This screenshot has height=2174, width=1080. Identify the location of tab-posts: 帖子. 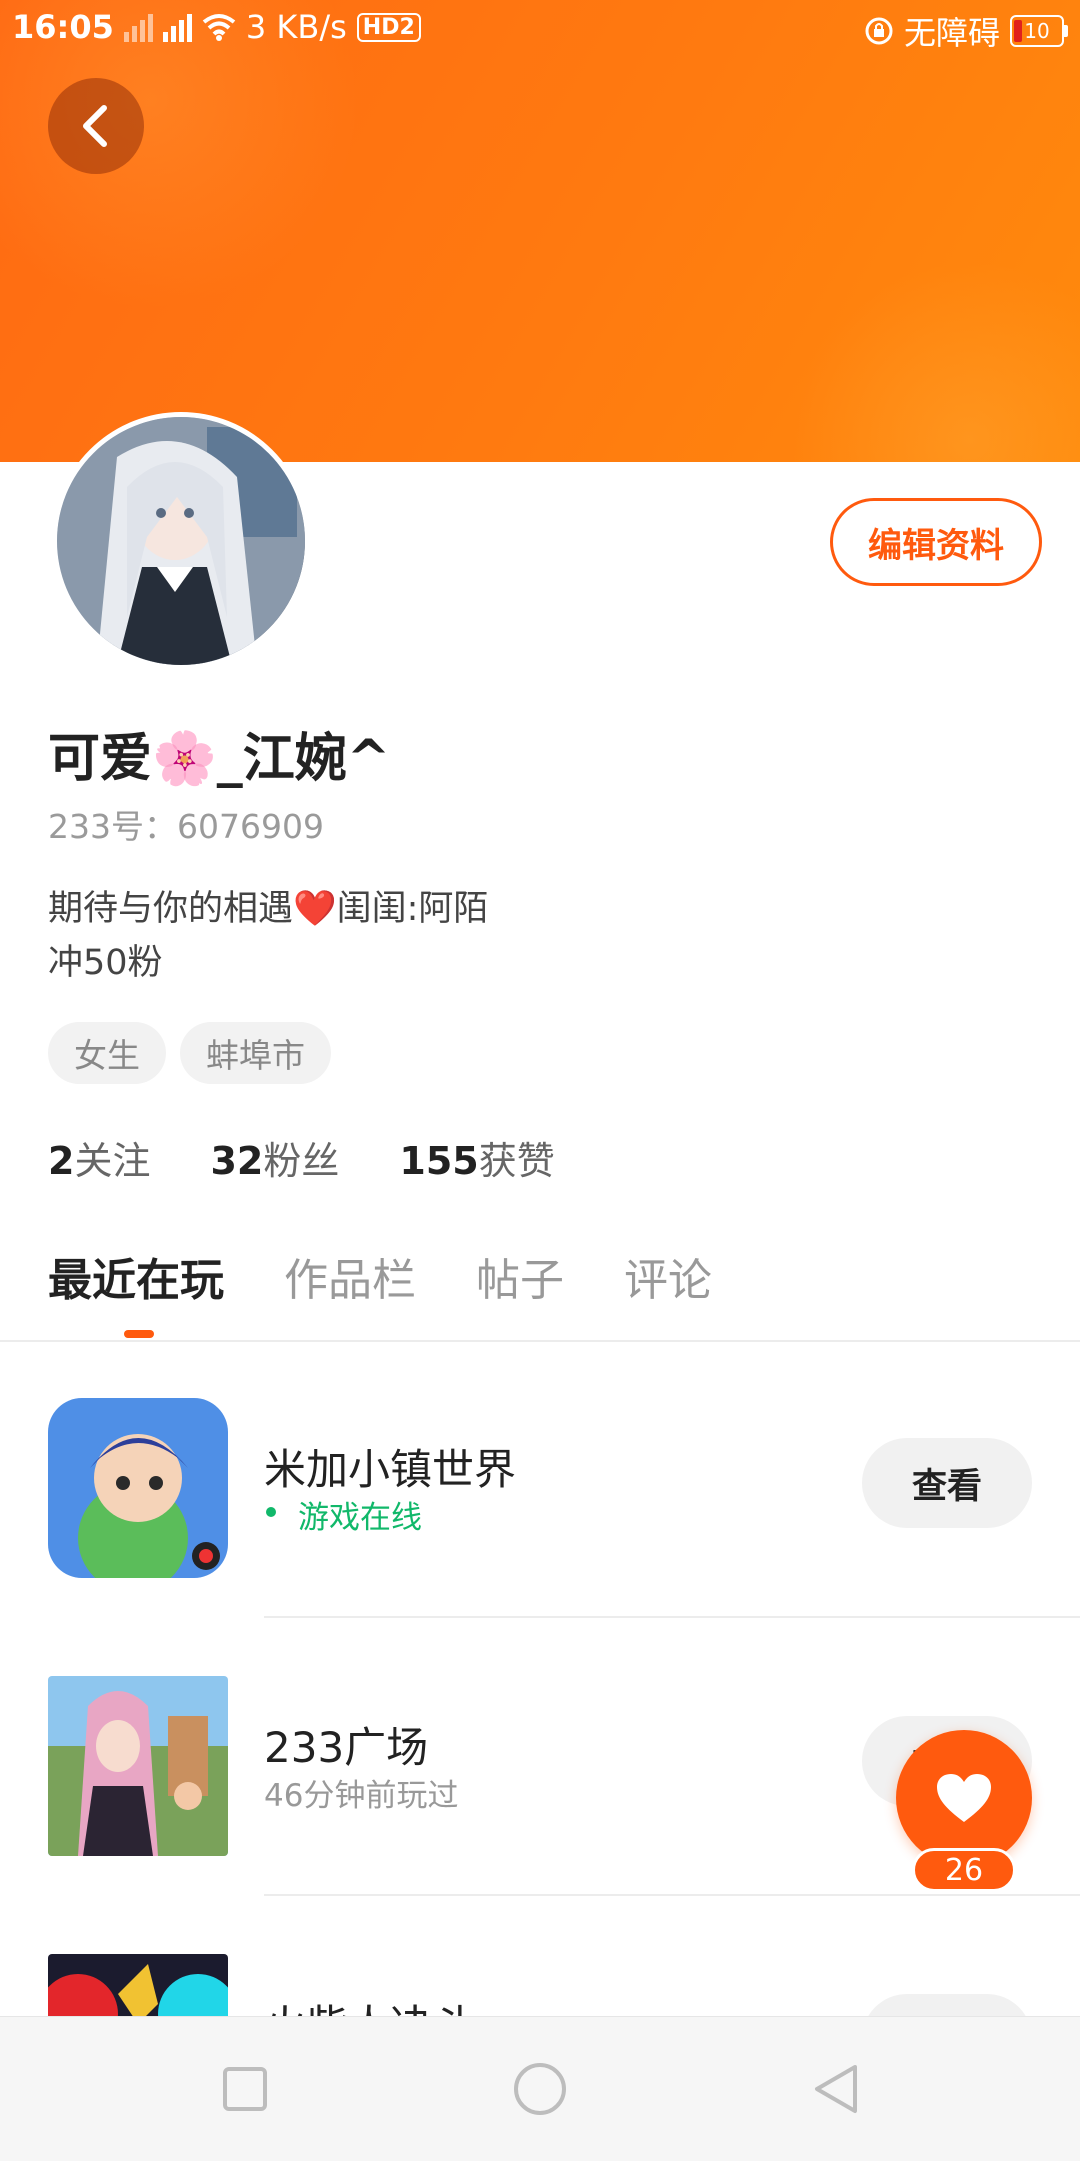
(520, 1276).